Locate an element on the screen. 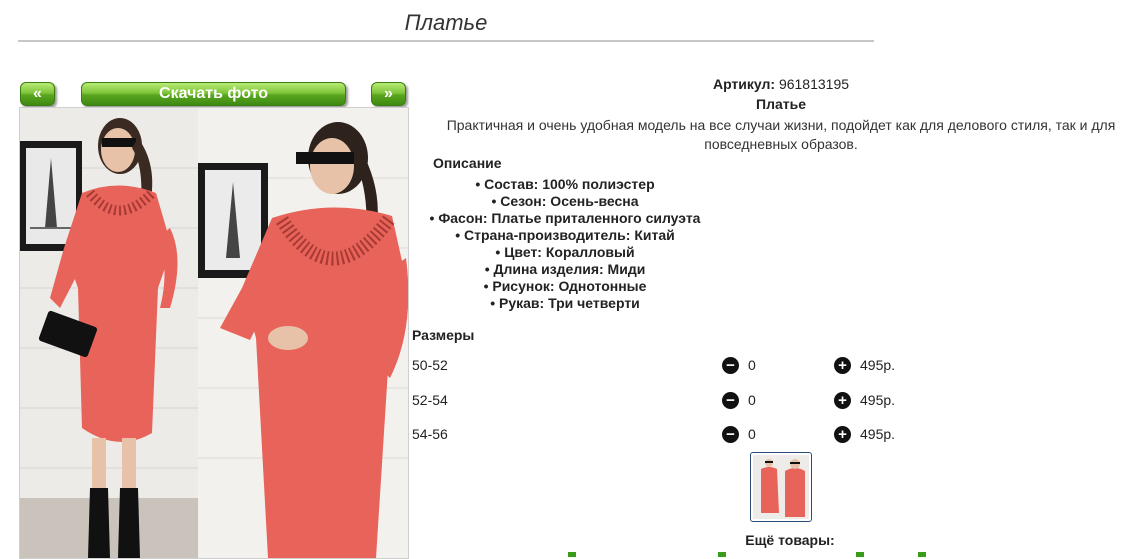 Image resolution: width=1133 pixels, height=559 pixels. size-row: 54-56 − 0 + 495р. is located at coordinates (692, 436).